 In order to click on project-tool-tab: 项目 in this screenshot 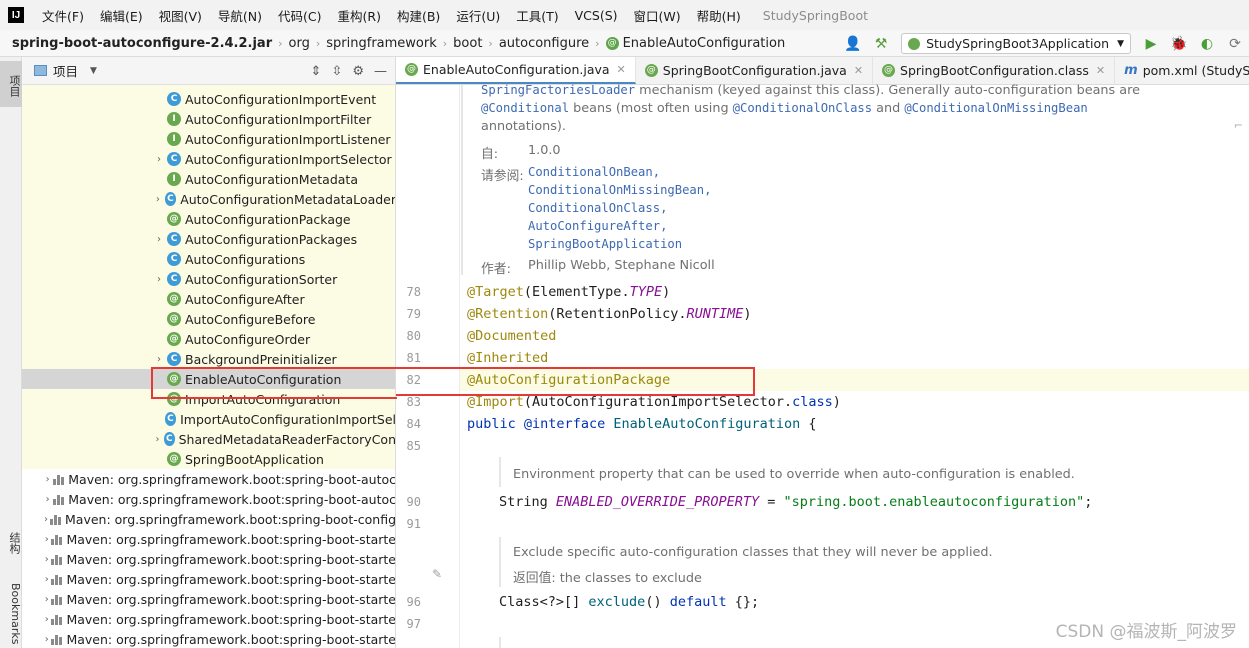, I will do `click(11, 84)`.